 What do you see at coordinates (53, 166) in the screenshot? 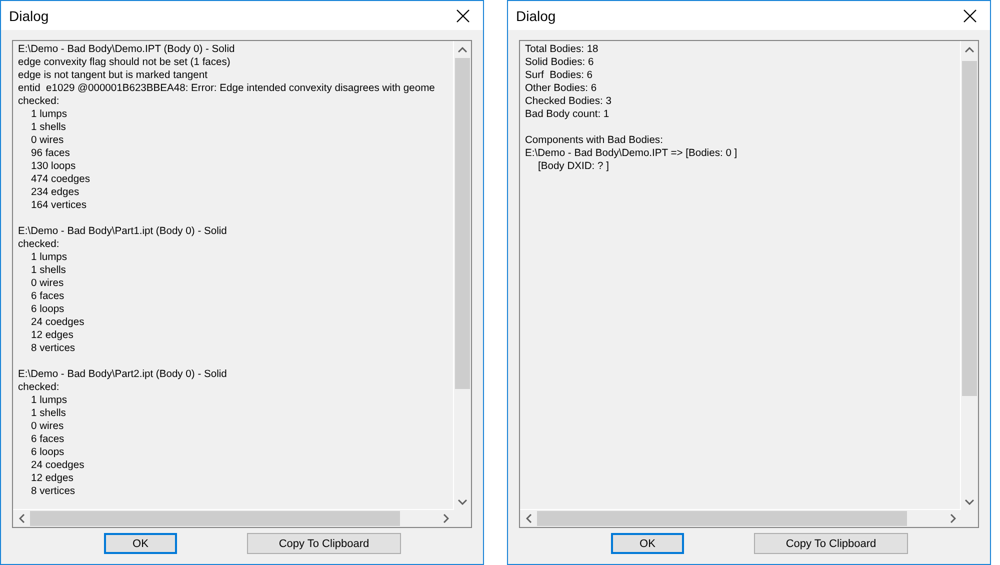
I see `output-line: 130 loops` at bounding box center [53, 166].